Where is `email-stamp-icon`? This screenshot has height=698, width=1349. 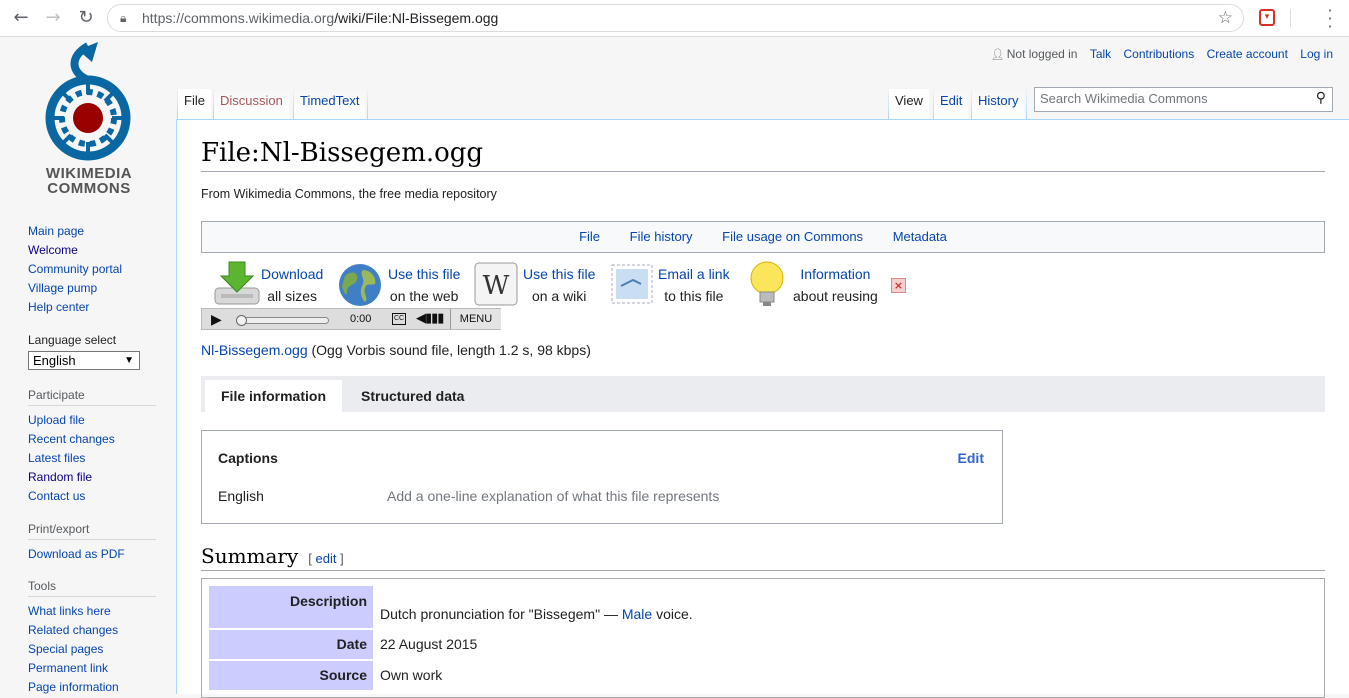 email-stamp-icon is located at coordinates (632, 284).